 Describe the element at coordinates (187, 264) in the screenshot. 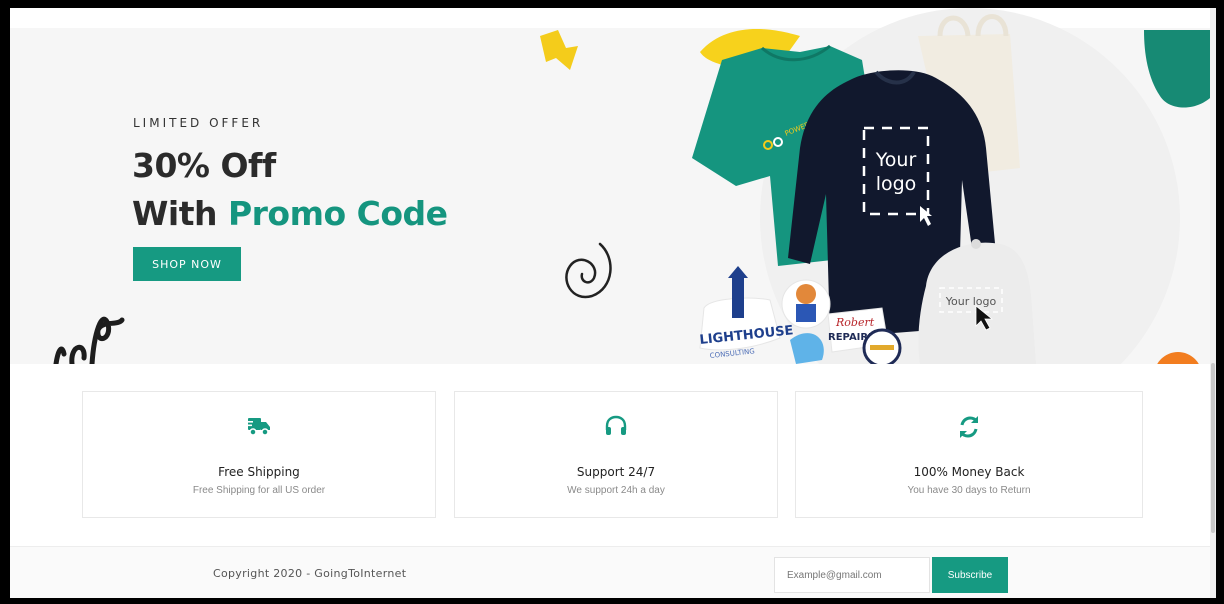

I see `shop-now-button: SHOP NOW` at that location.